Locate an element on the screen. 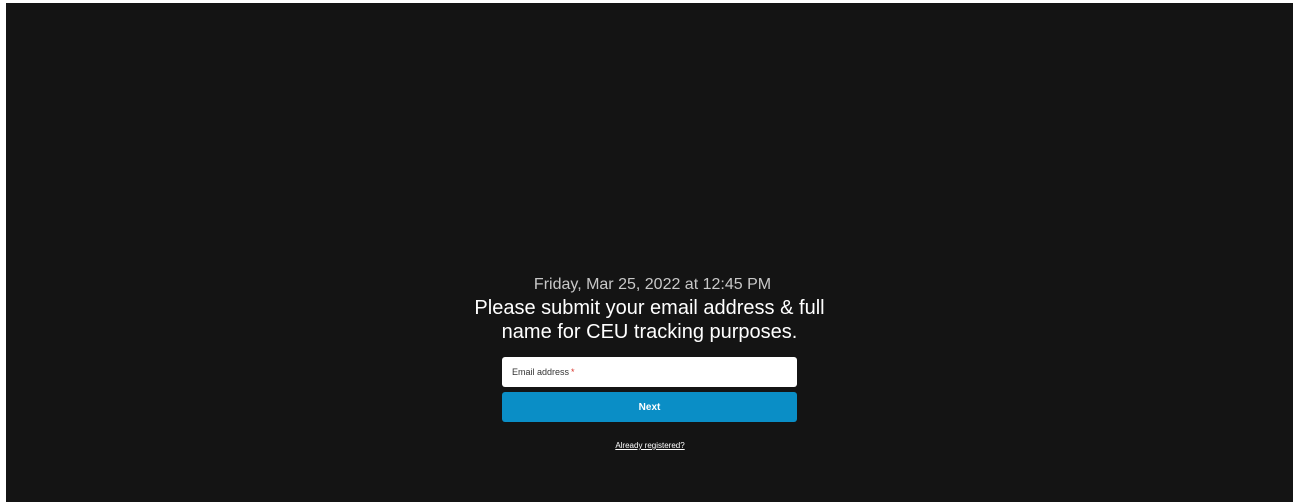 This screenshot has height=502, width=1297. already-registered-link: Already registered? is located at coordinates (649, 445).